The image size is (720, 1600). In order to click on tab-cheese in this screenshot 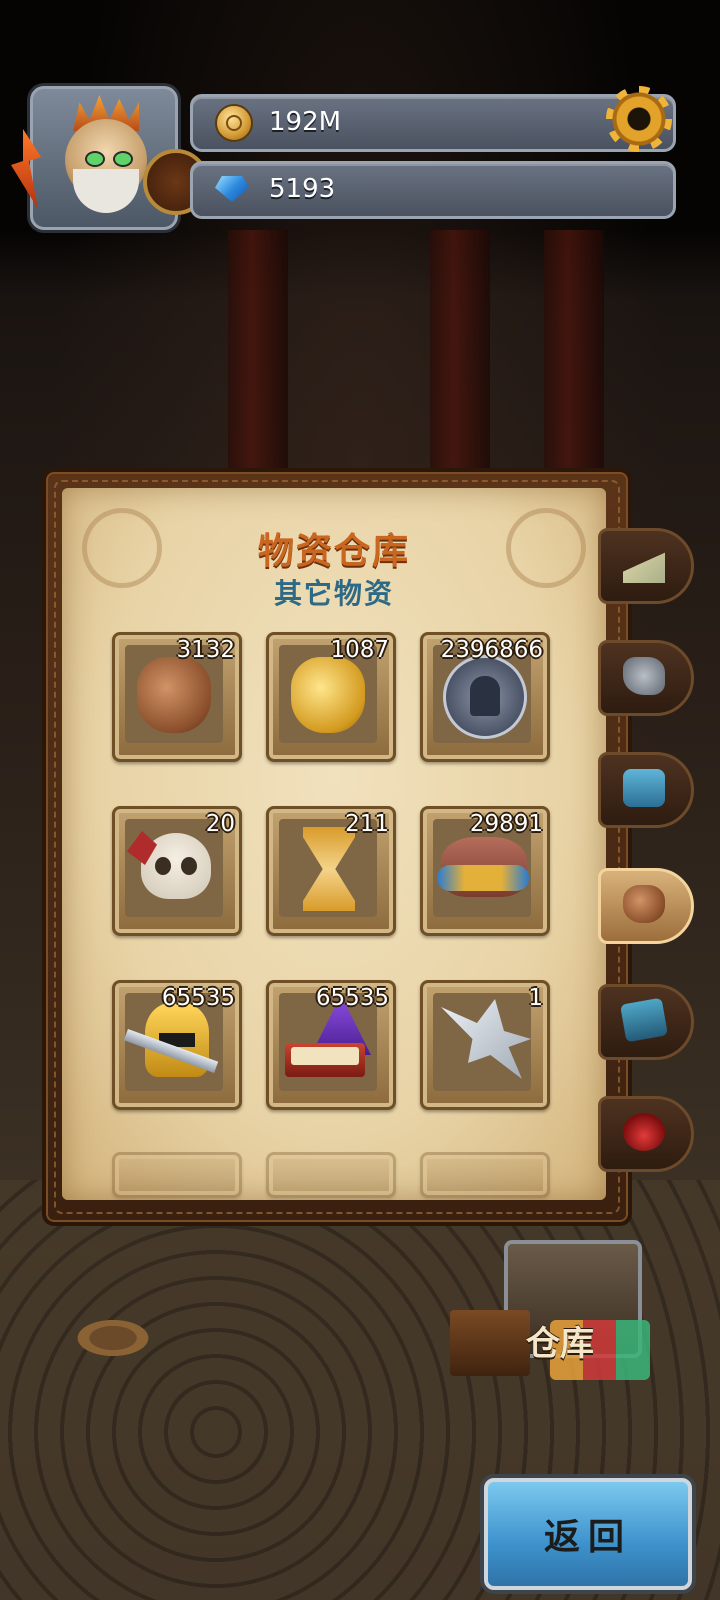, I will do `click(646, 566)`.